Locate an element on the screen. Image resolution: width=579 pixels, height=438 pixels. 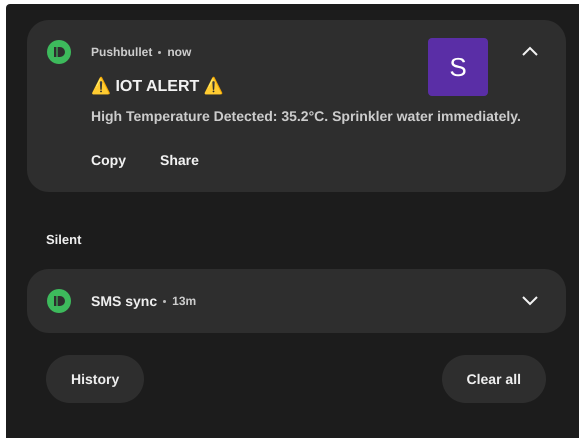
section-label: Silent is located at coordinates (64, 239).